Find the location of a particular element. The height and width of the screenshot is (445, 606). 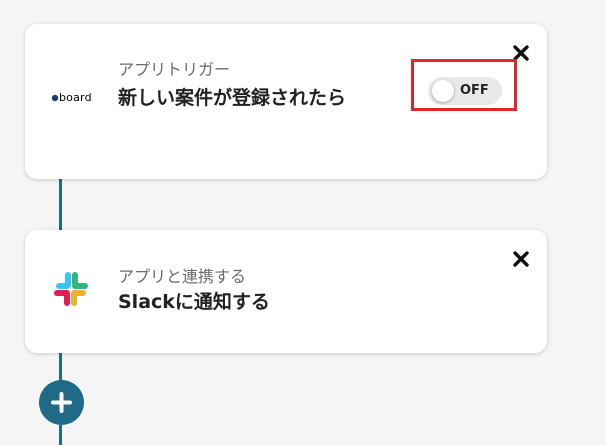

add-step-button is located at coordinates (61, 402).